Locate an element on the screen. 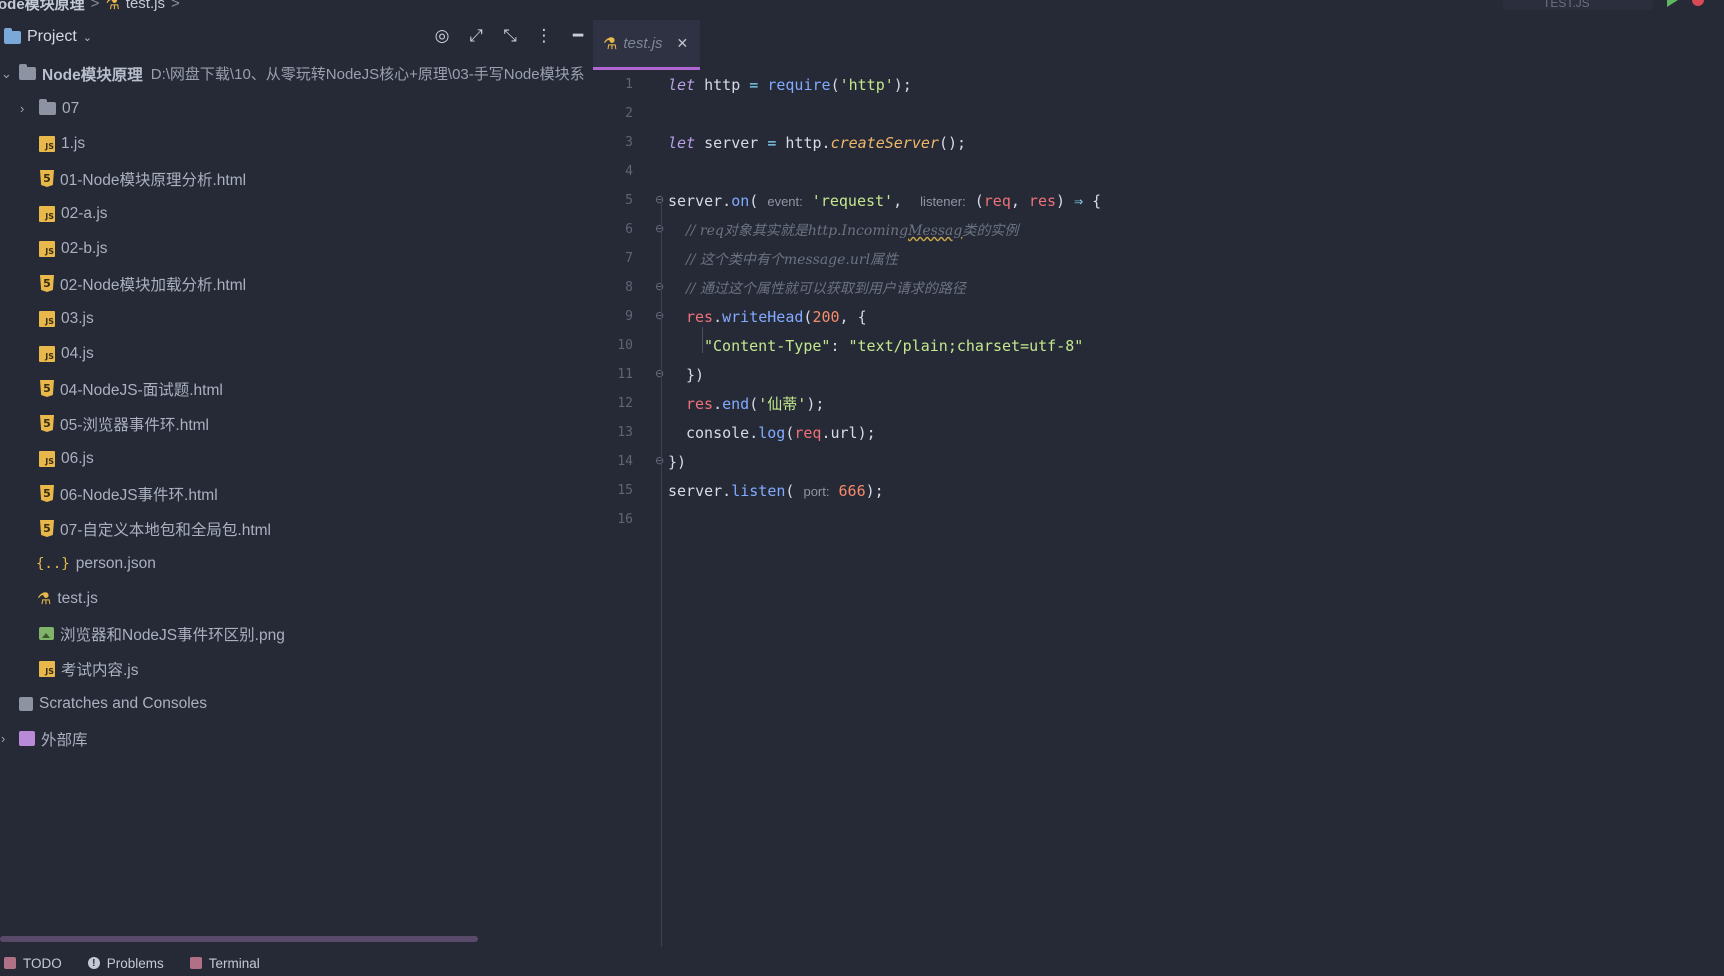 The width and height of the screenshot is (1724, 976). library-icon is located at coordinates (27, 738).